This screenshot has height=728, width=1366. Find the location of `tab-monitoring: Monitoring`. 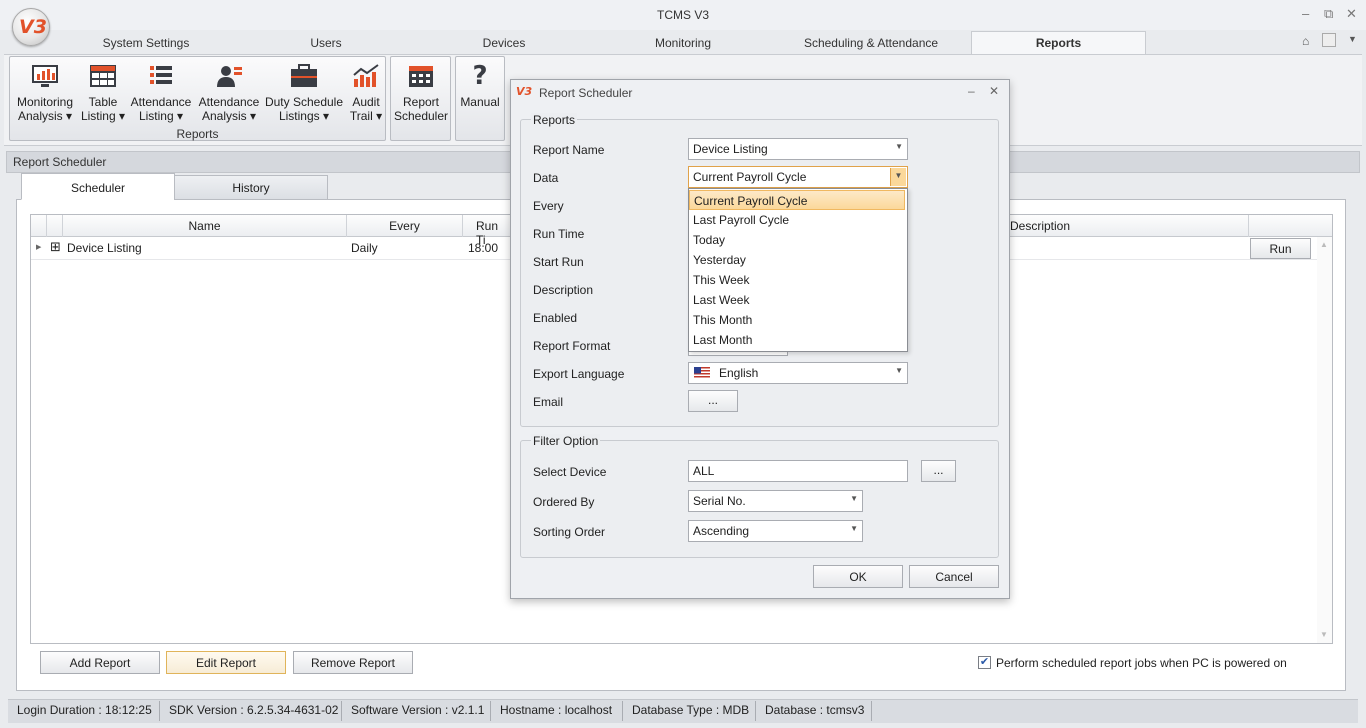

tab-monitoring: Monitoring is located at coordinates (683, 44).